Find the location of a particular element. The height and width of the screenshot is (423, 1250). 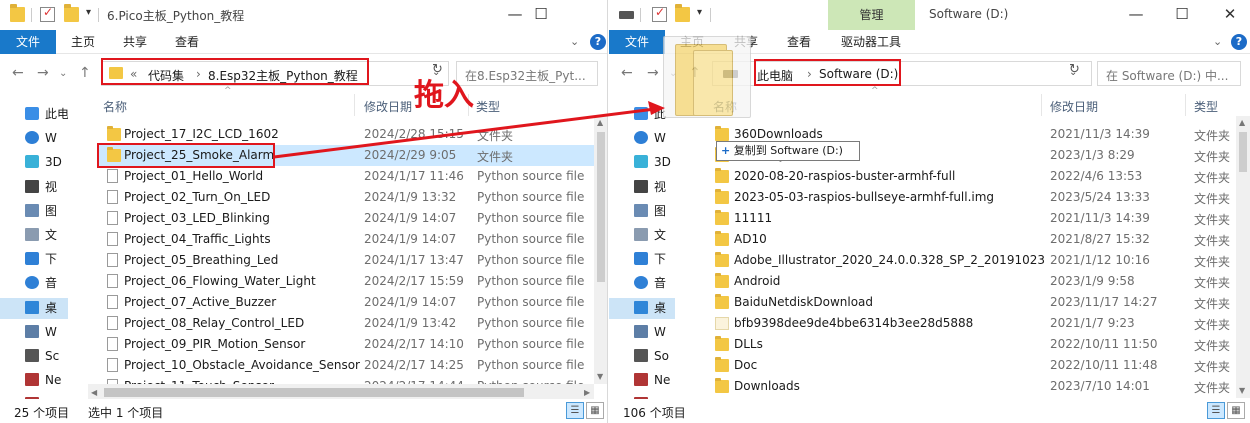

tab-drive-tools: 驱动器工具 is located at coordinates (871, 42).